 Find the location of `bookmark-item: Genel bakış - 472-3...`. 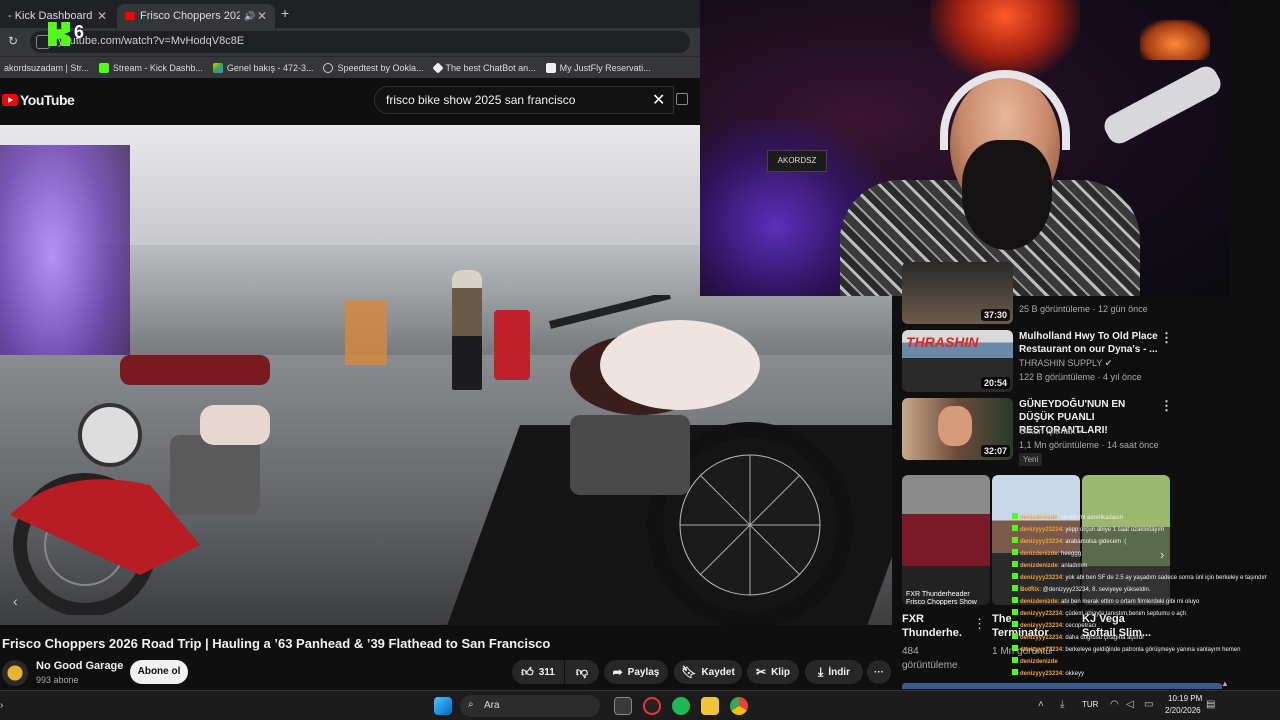

bookmark-item: Genel bakış - 472-3... is located at coordinates (262, 67).